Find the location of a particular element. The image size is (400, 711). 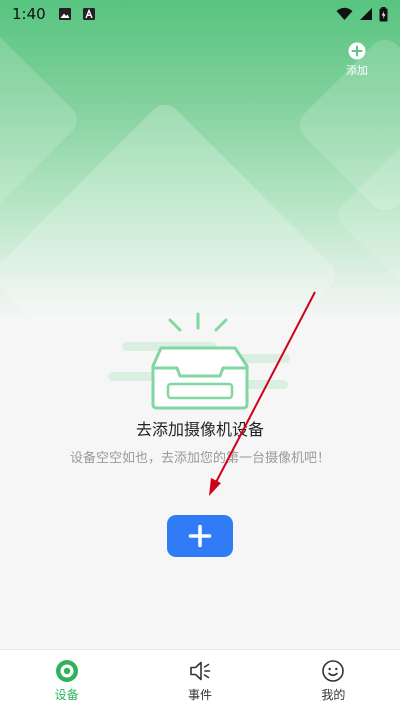

wifi-icon is located at coordinates (344, 13).